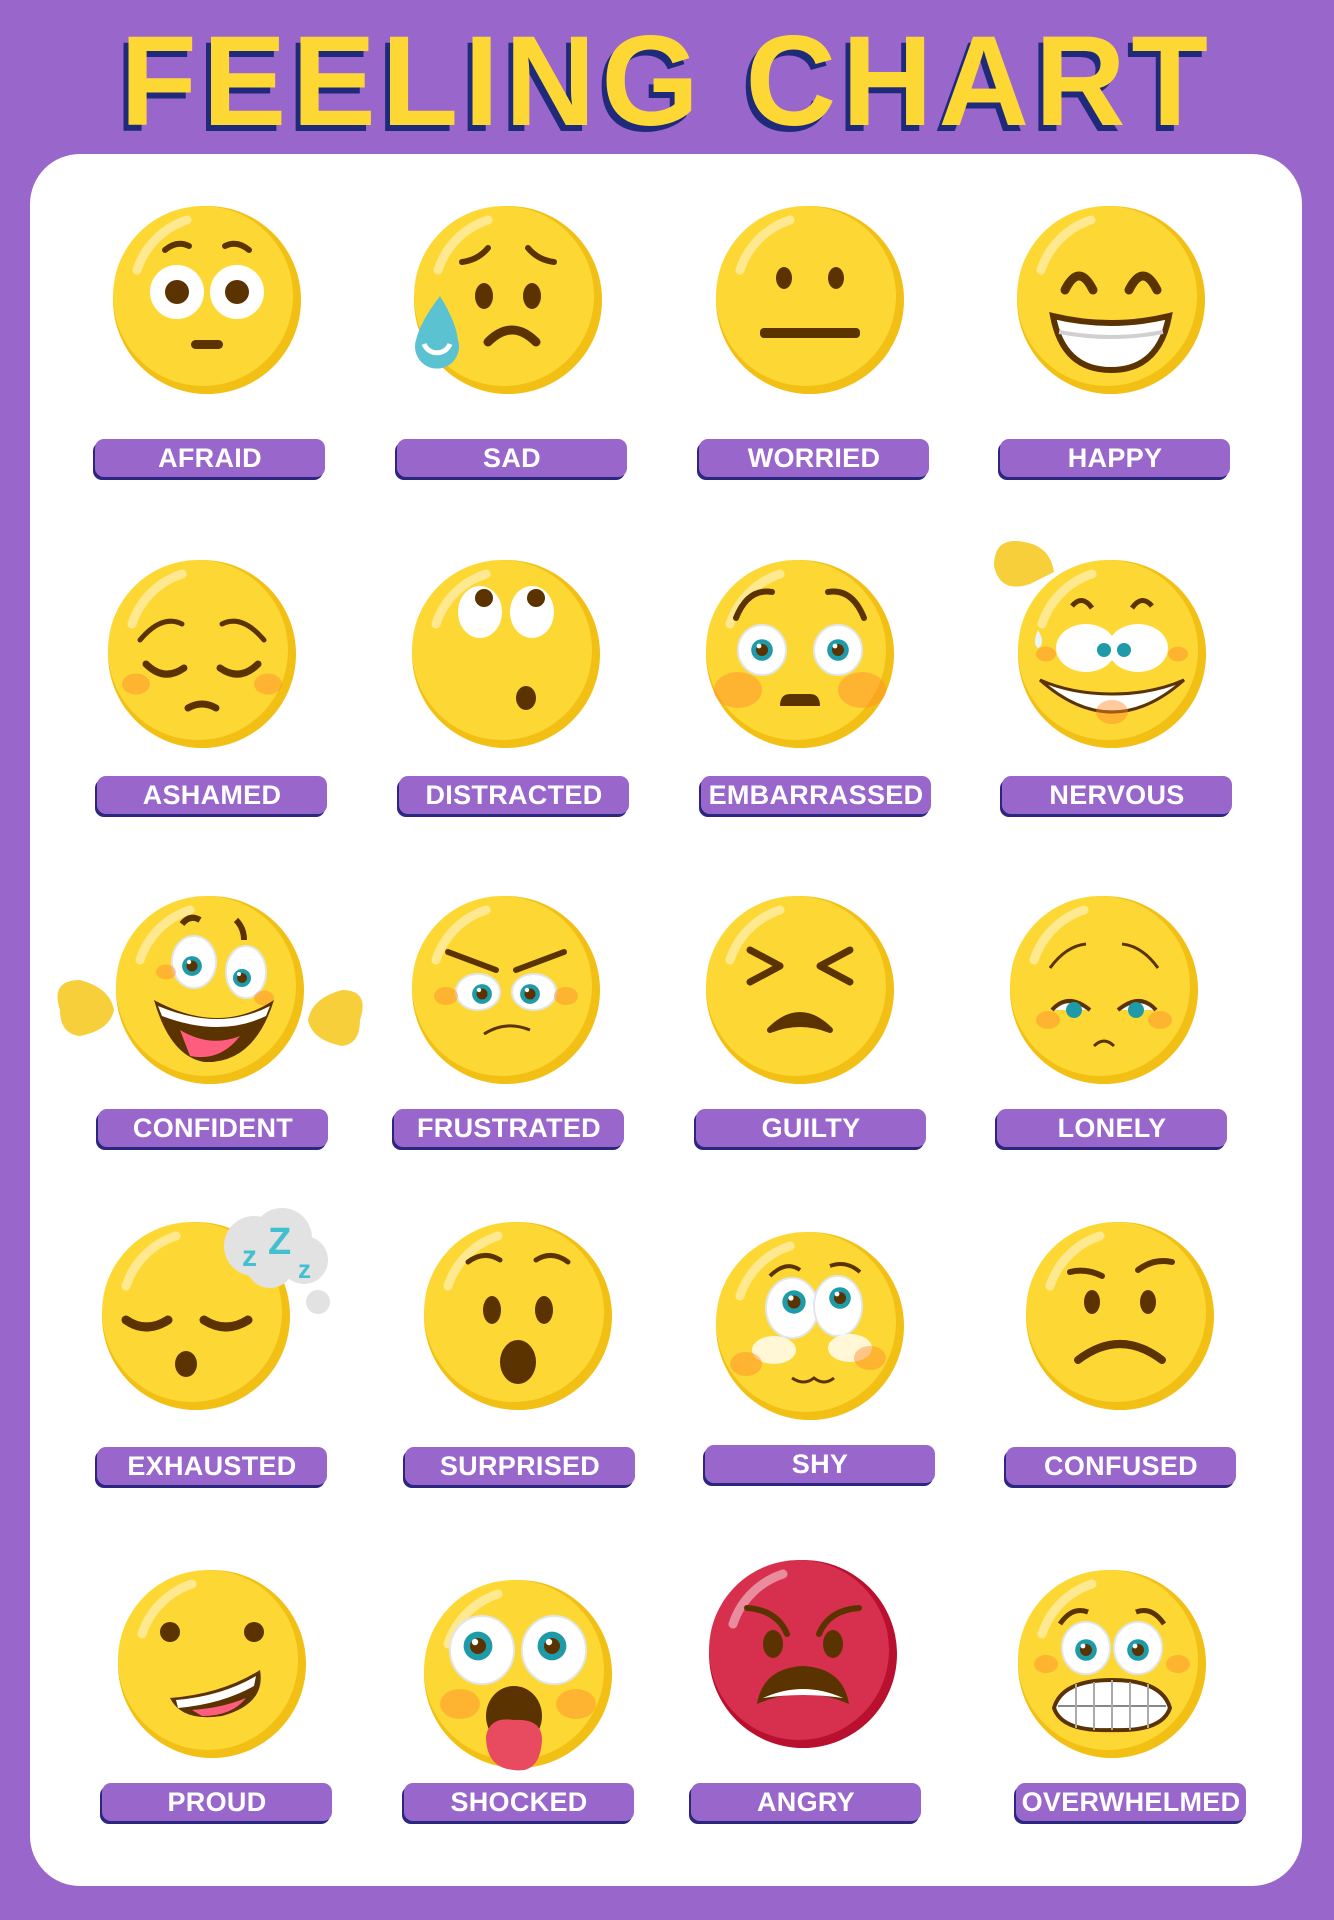 The height and width of the screenshot is (1920, 1334). I want to click on feeling-label-guilty: GUILTY, so click(811, 1128).